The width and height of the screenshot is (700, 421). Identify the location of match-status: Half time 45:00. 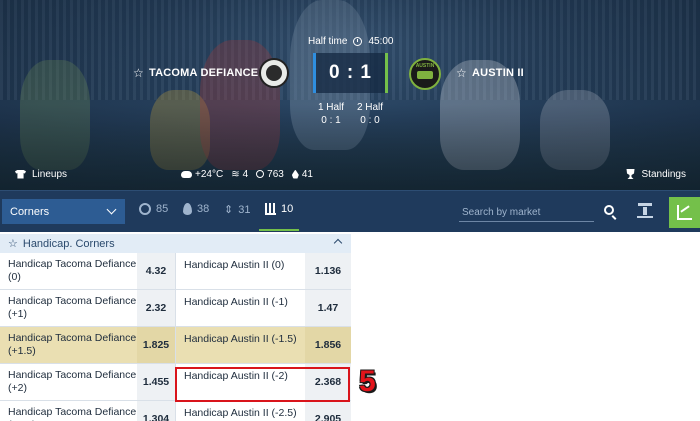
(350, 41).